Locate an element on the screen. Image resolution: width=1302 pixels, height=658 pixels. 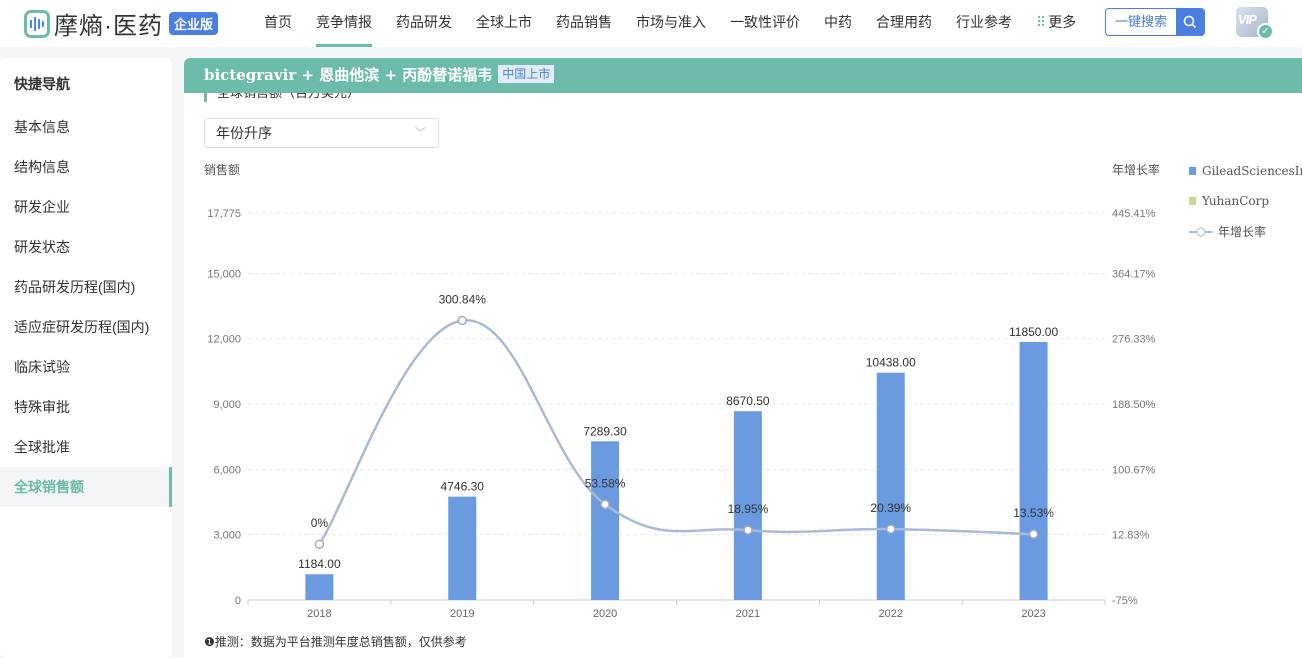
y-tick-label: 9,000 is located at coordinates (227, 405).